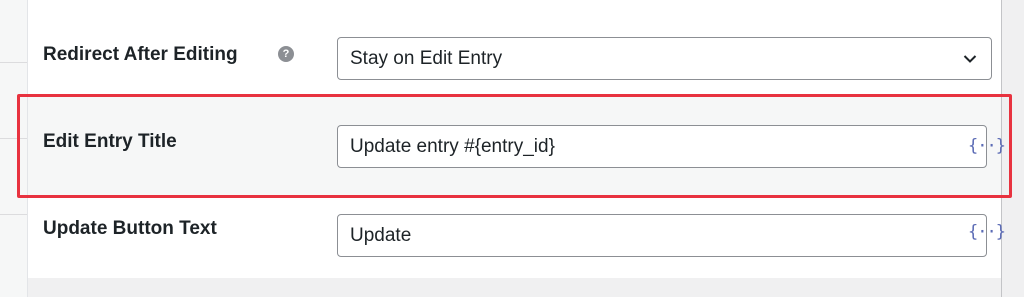  Describe the element at coordinates (14, 148) in the screenshot. I see `left-gutter` at that location.